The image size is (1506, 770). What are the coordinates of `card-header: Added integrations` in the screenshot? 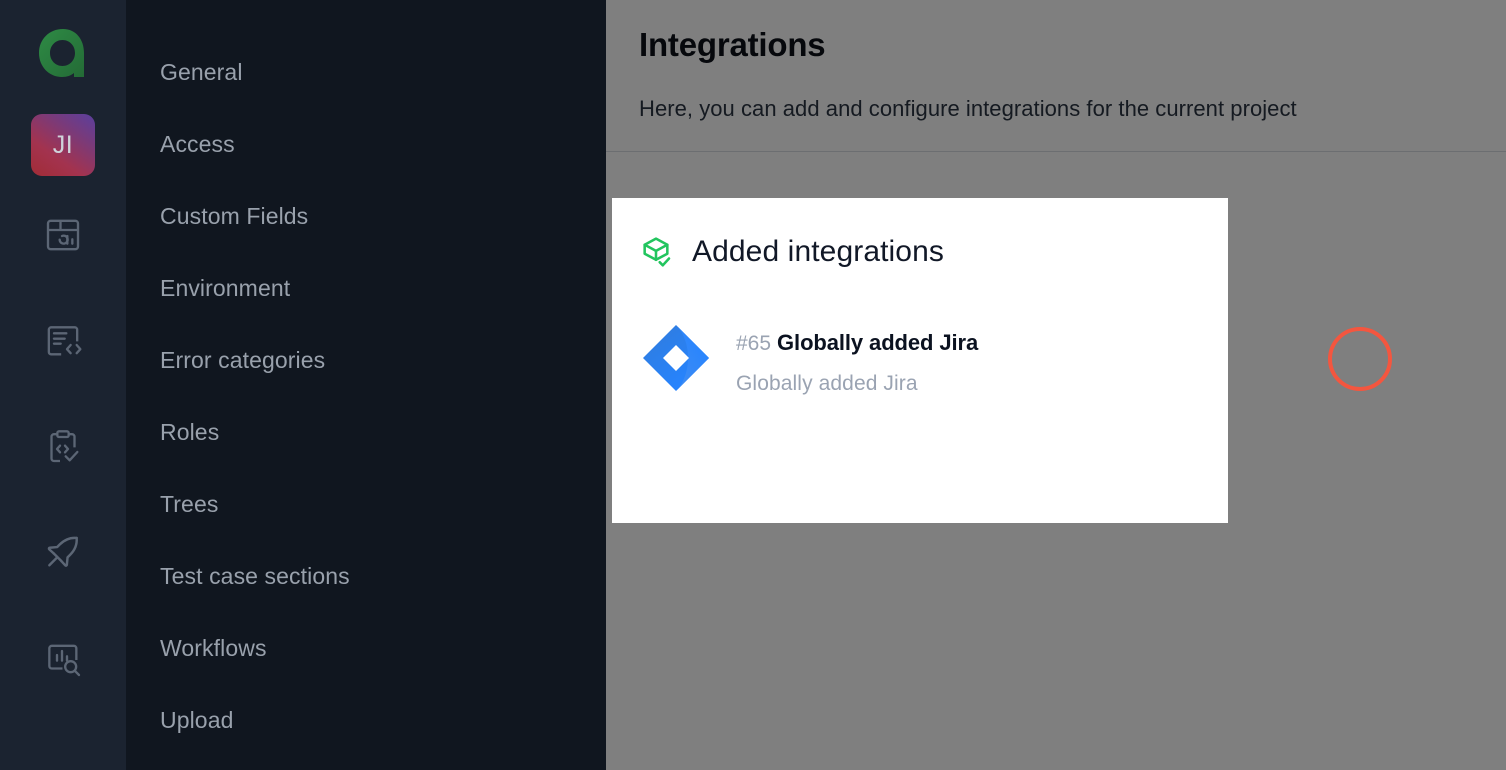 It's located at (933, 252).